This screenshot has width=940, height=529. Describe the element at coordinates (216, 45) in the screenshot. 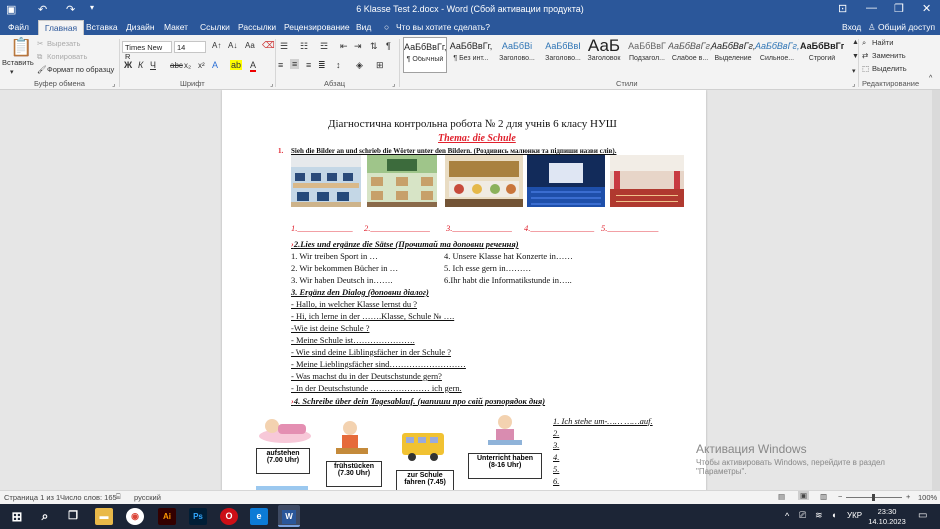

I see `grow-font-icon: A↑` at that location.